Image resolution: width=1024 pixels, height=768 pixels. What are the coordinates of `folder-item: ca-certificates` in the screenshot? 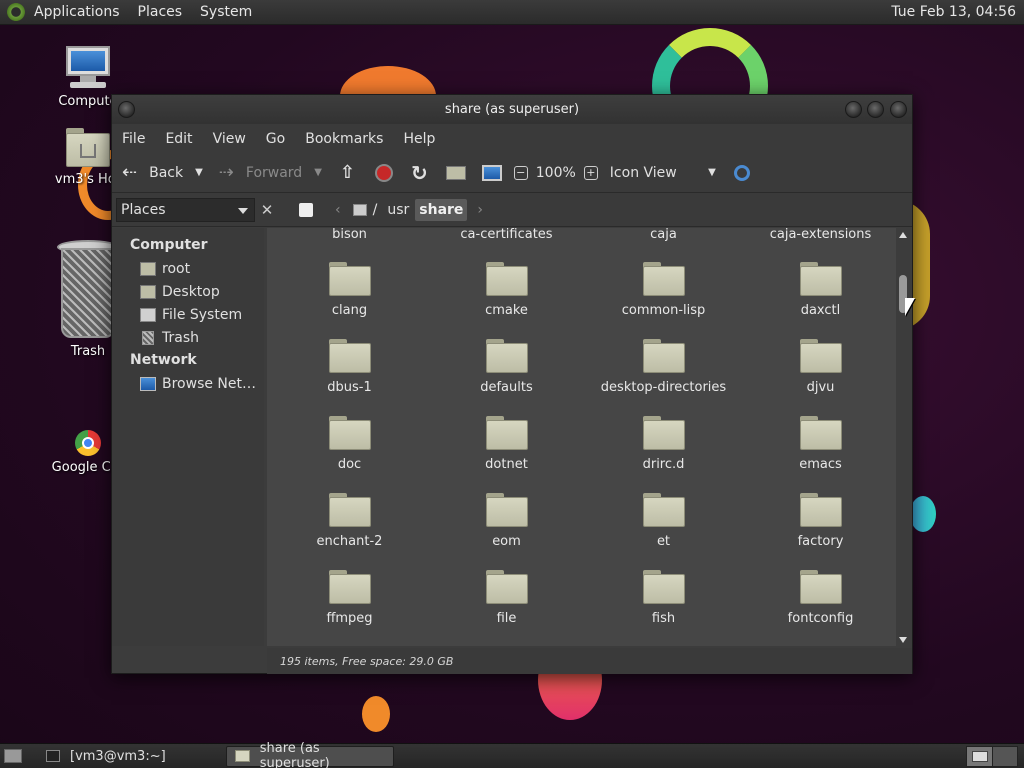 It's located at (506, 235).